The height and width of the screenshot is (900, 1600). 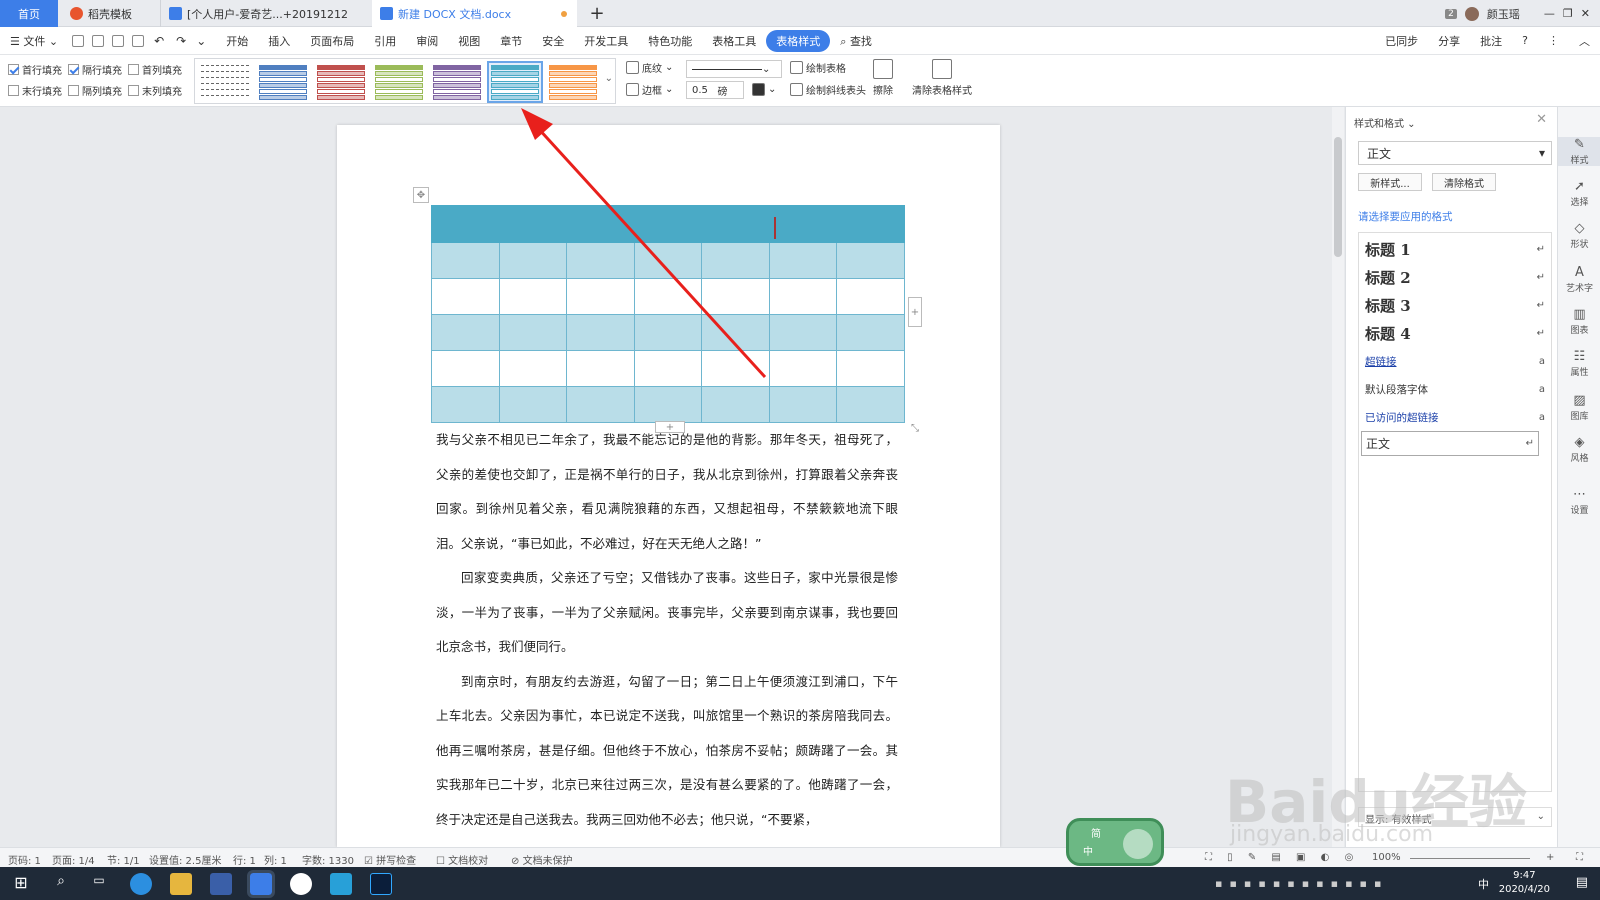 What do you see at coordinates (159, 41) in the screenshot?
I see `undo-icon: ↶` at bounding box center [159, 41].